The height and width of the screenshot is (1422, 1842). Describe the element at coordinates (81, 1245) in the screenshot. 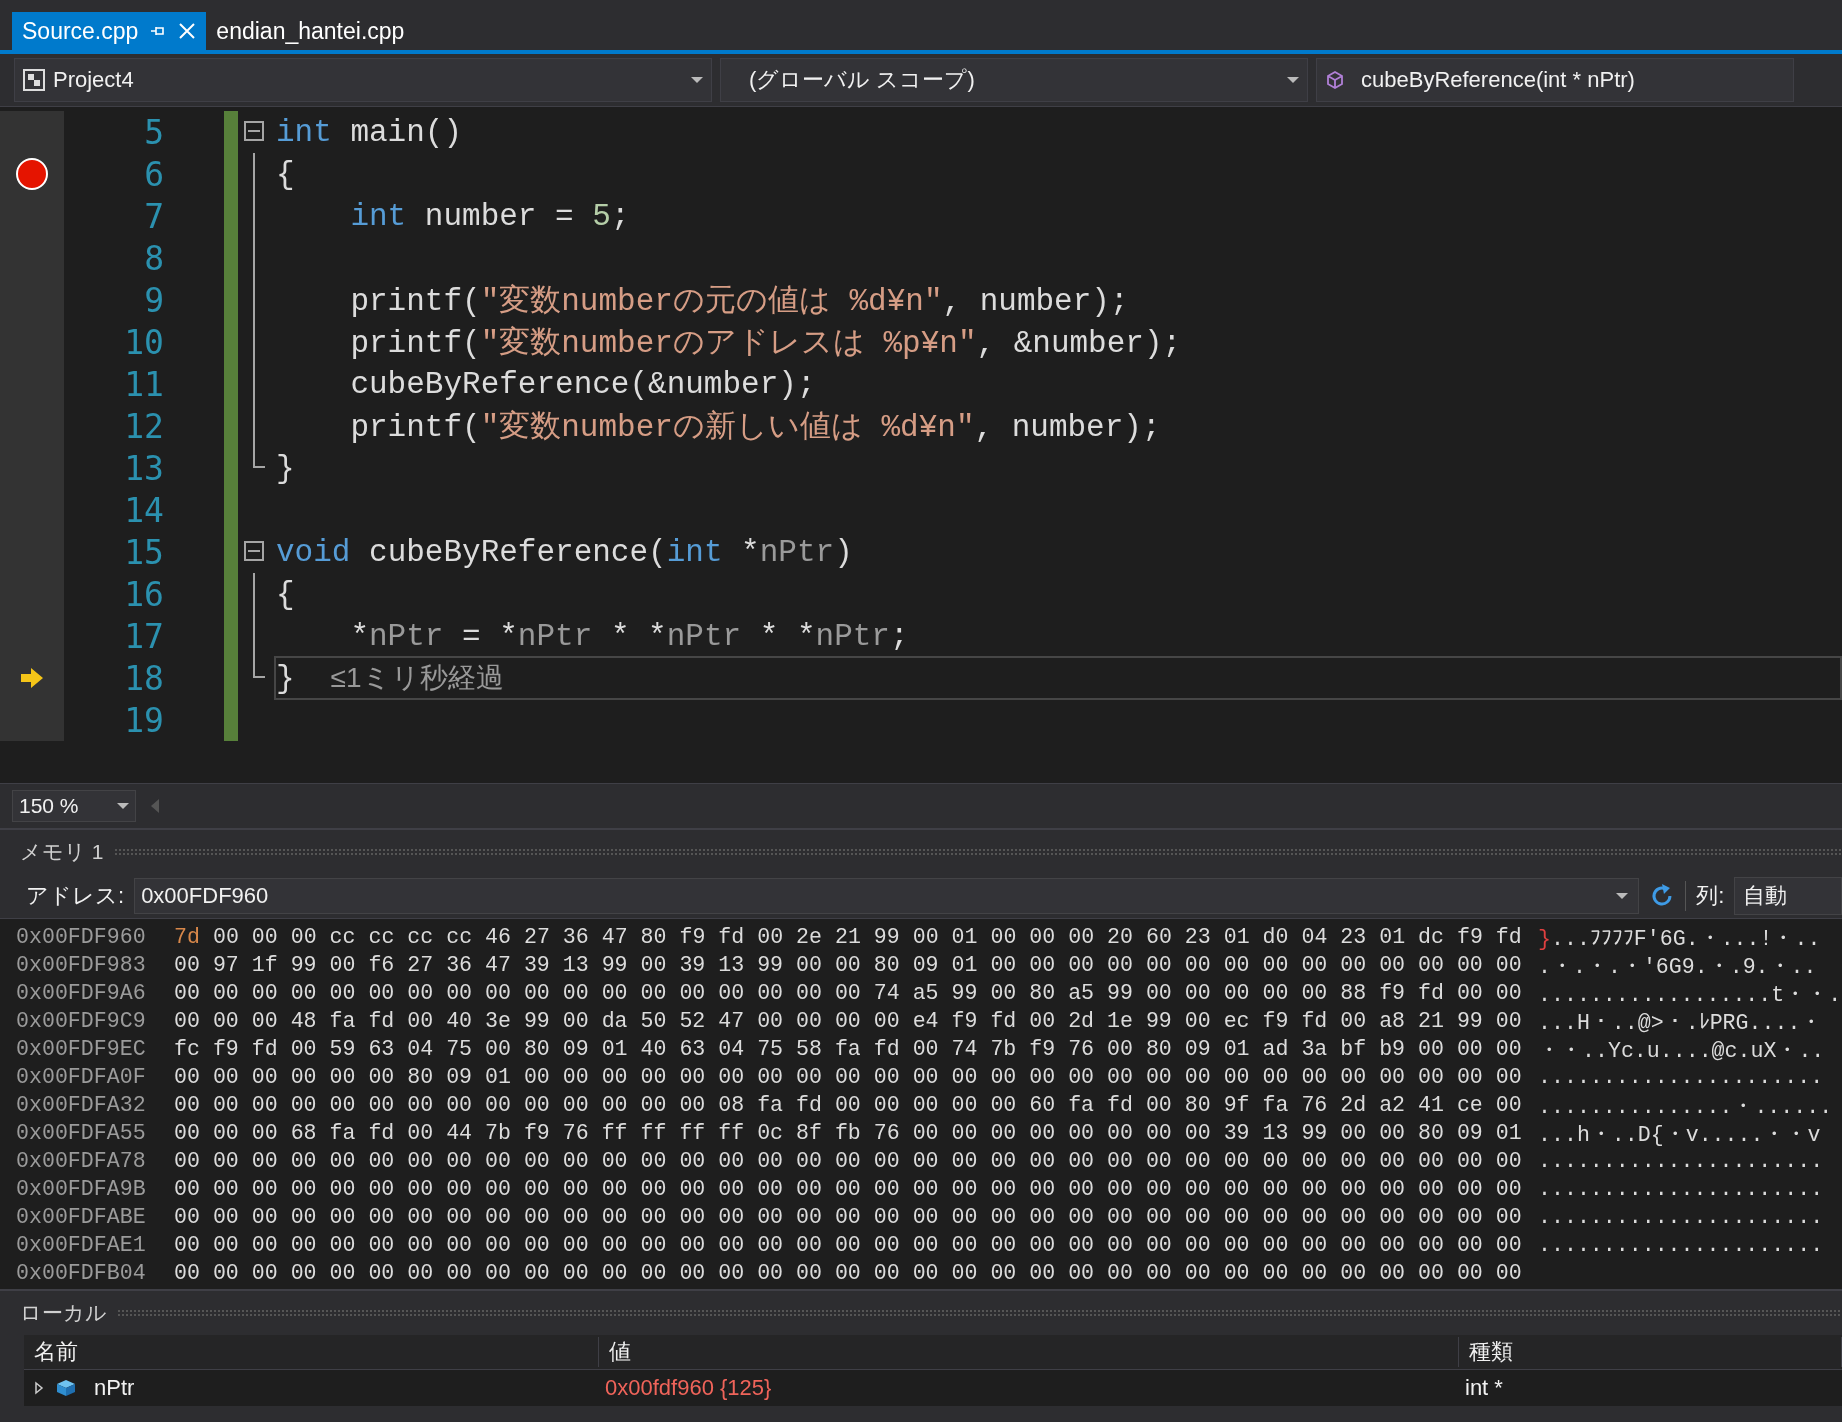

I see `memory-address: 0x00FDFAE1` at that location.